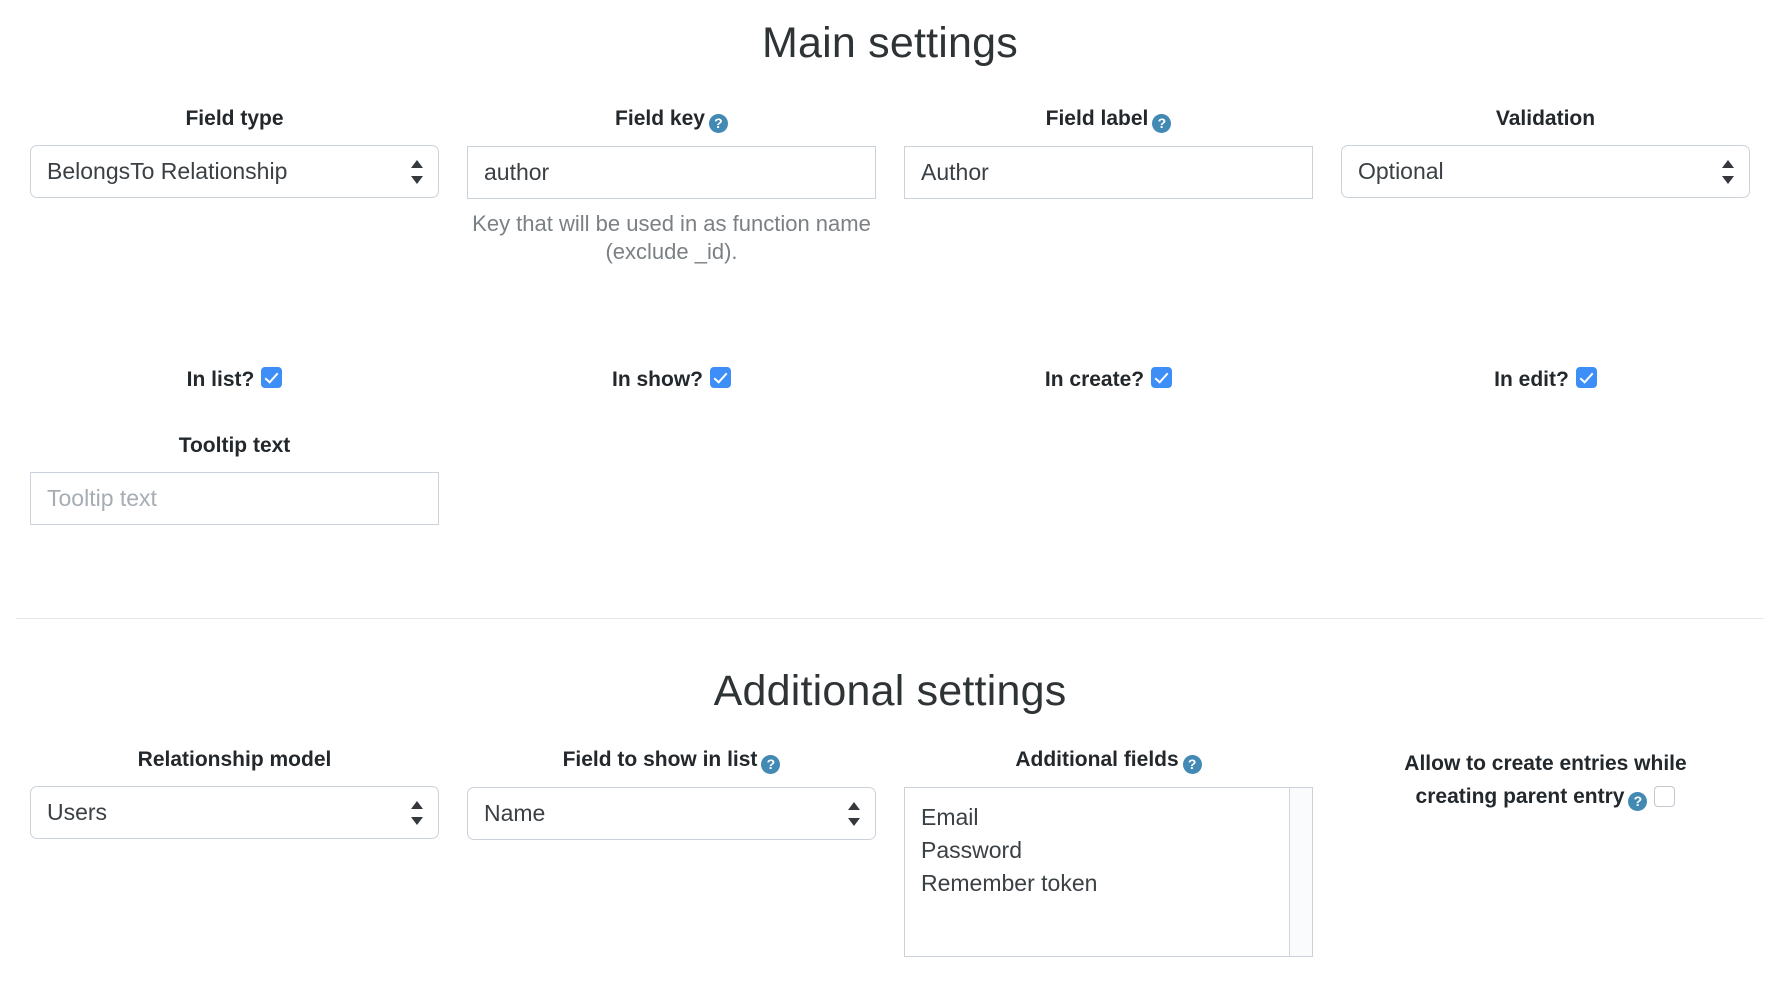 Image resolution: width=1780 pixels, height=994 pixels. Describe the element at coordinates (1520, 796) in the screenshot. I see `allow-create-label-line2: creating parent entry` at that location.